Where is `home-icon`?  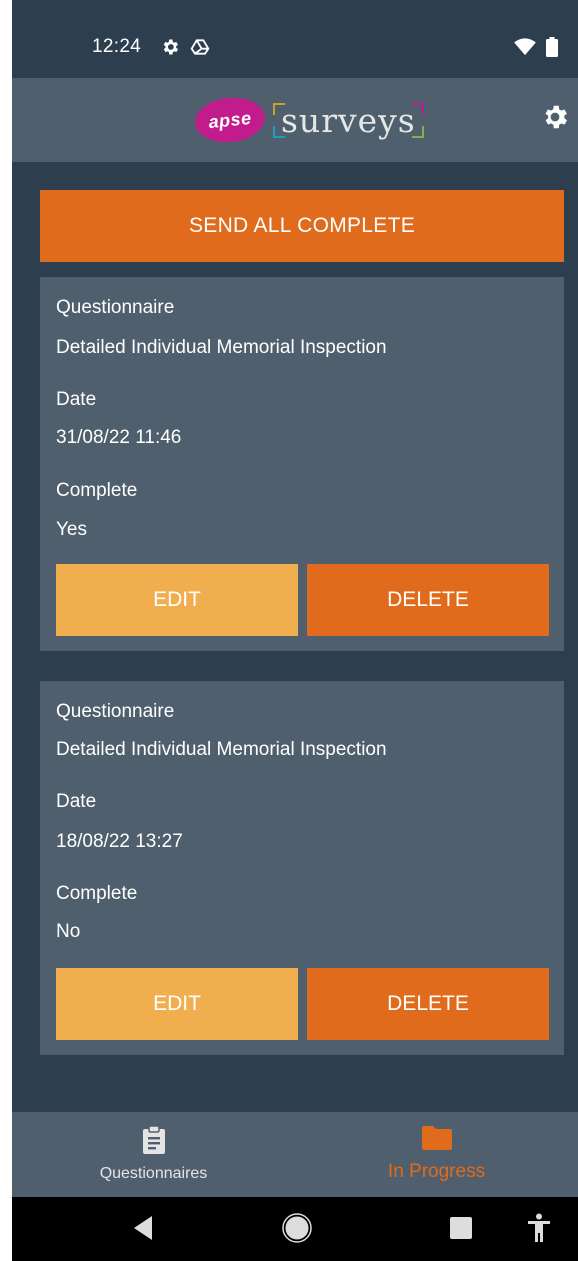
home-icon is located at coordinates (297, 1230).